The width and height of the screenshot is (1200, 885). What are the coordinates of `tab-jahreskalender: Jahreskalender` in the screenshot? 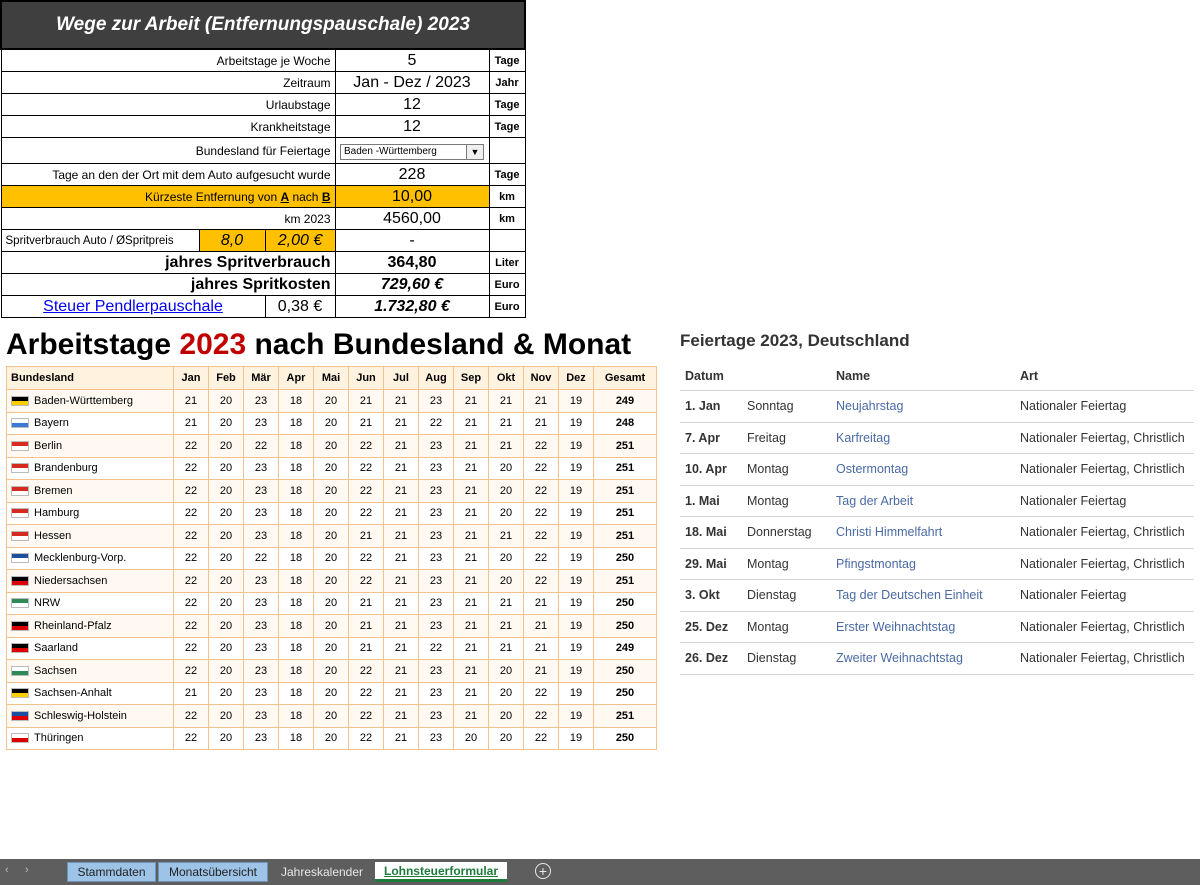 It's located at (322, 872).